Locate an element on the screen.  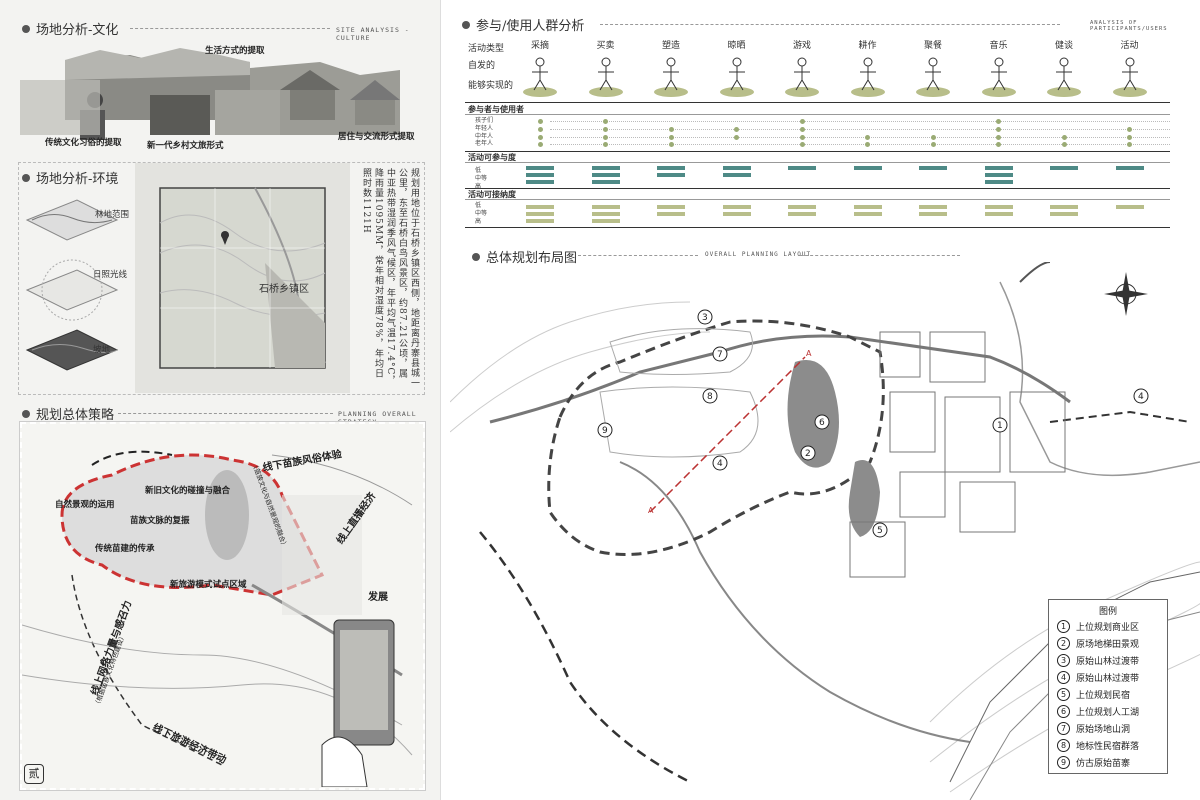
develop-label: 发展 is located at coordinates (378, 597).